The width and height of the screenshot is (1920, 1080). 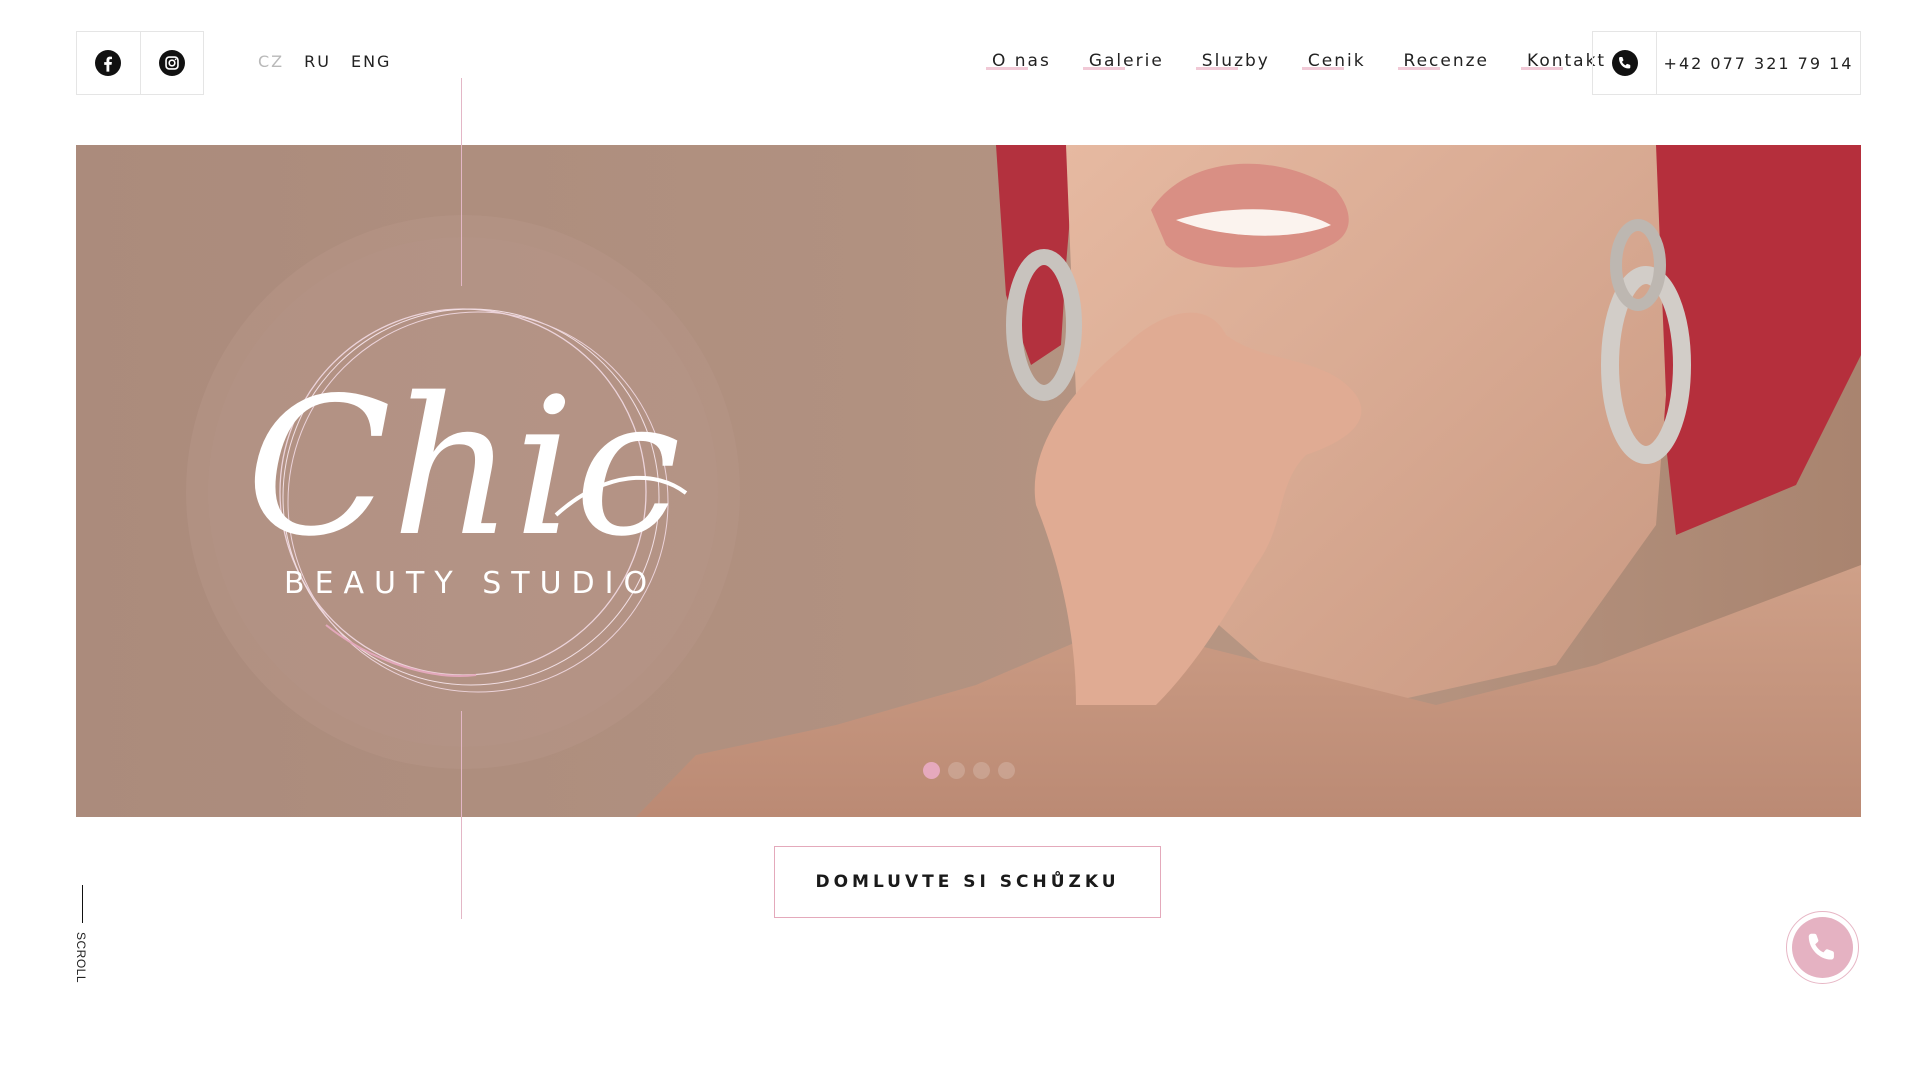 I want to click on phone-icon-cell, so click(x=1625, y=63).